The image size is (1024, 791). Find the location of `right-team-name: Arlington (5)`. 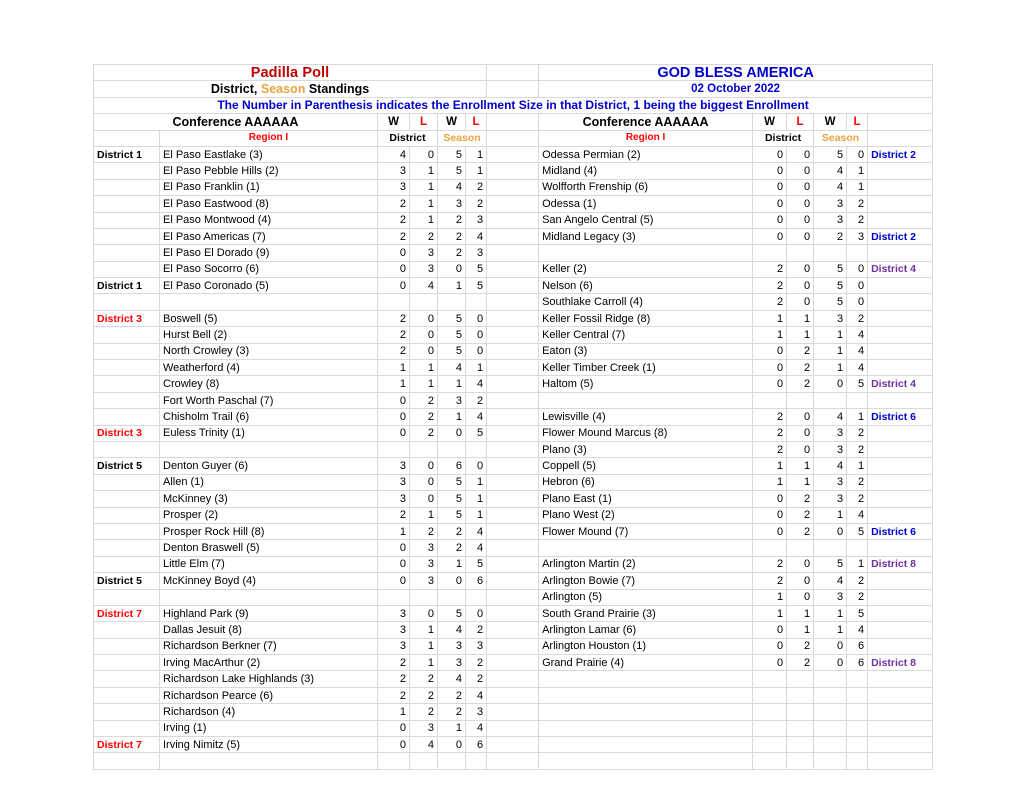

right-team-name: Arlington (5) is located at coordinates (646, 597).